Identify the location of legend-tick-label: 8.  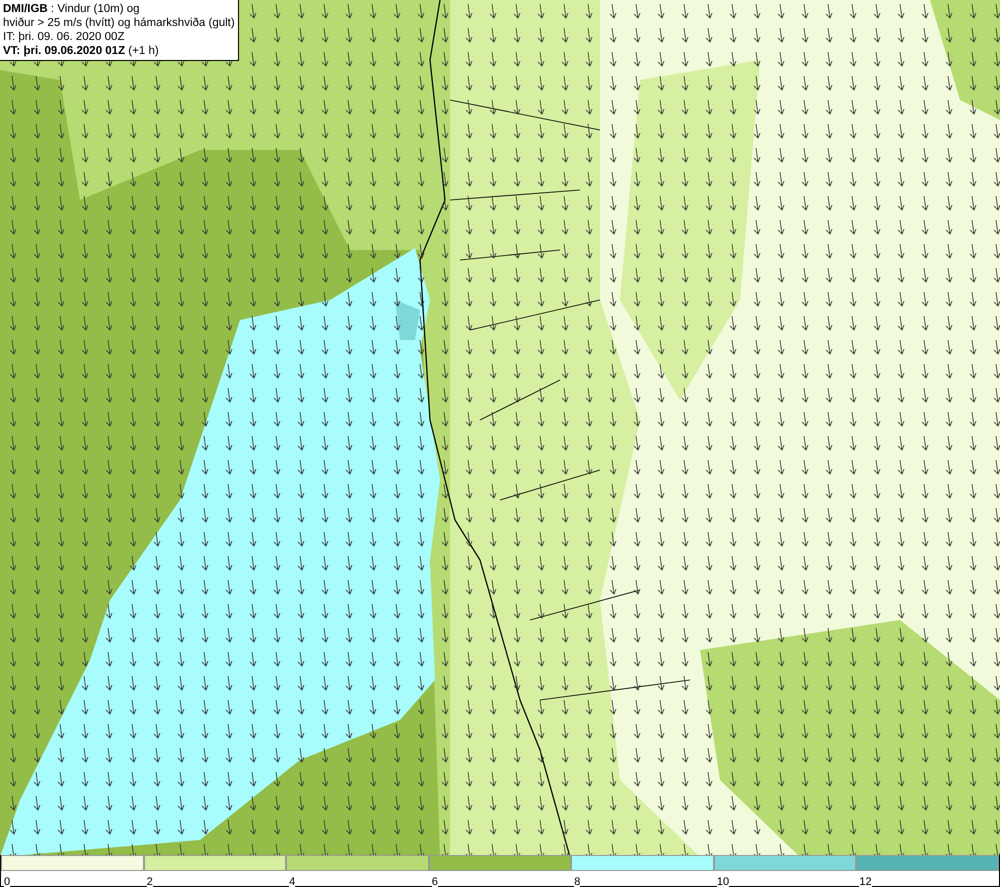
(577, 881).